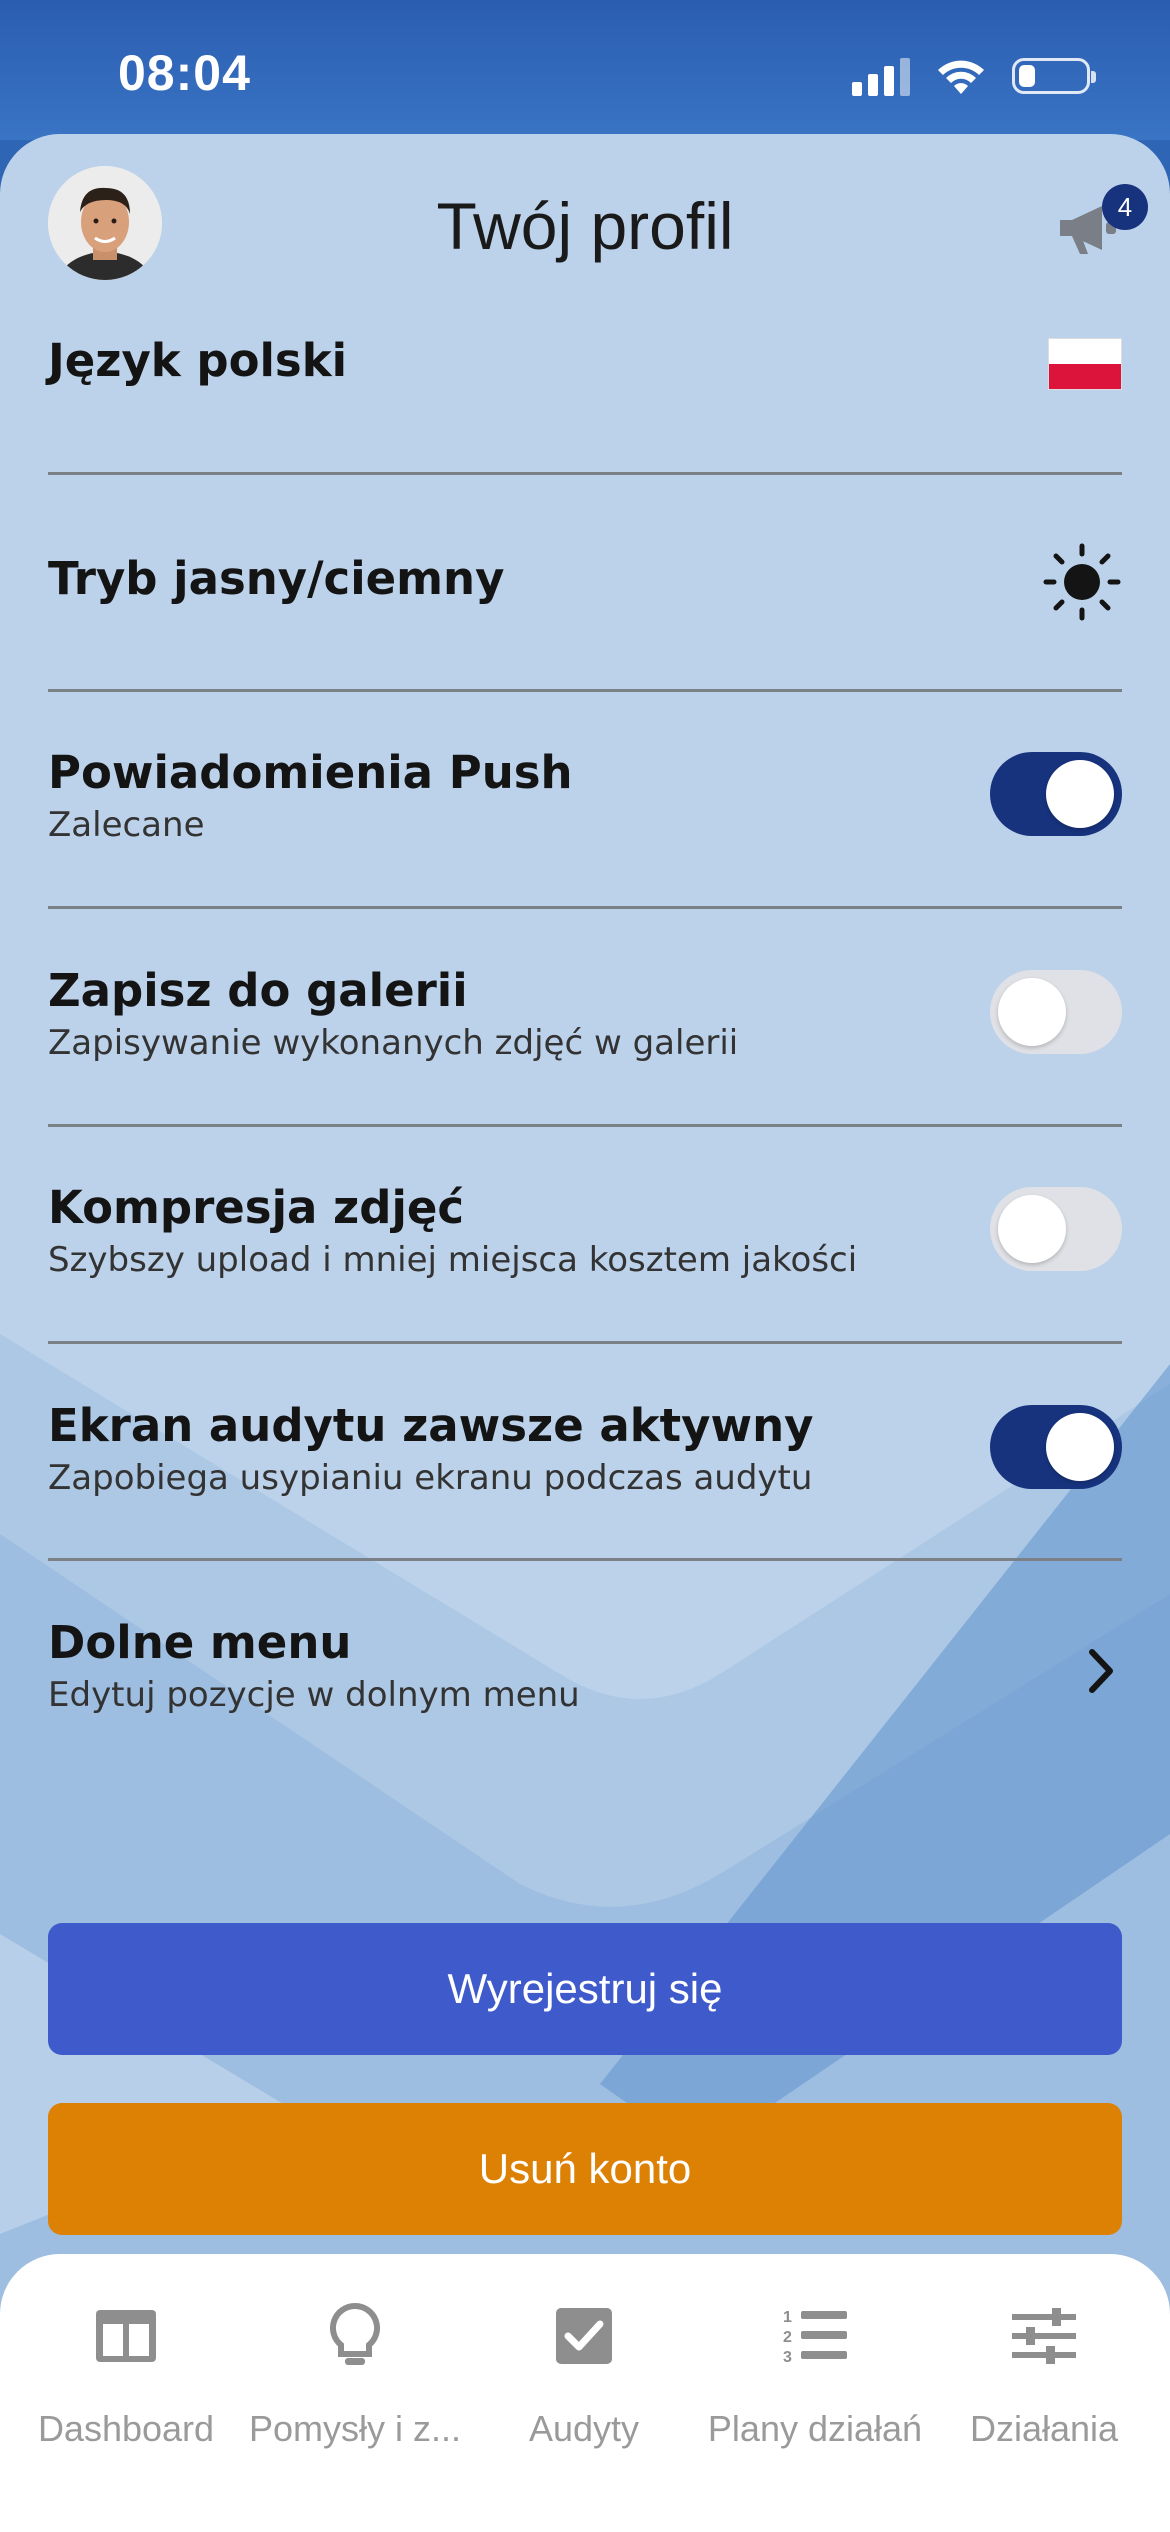 This screenshot has height=2532, width=1170. I want to click on svg-text: 1, so click(787, 2317).